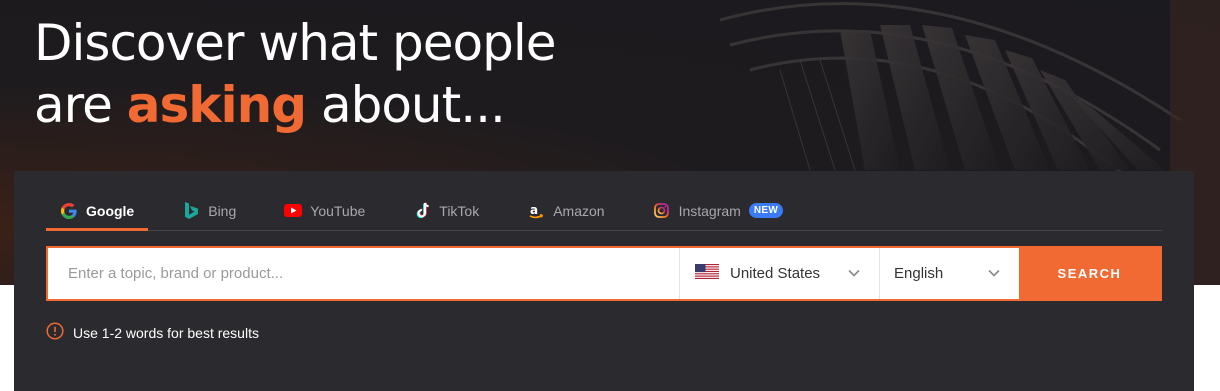  Describe the element at coordinates (69, 211) in the screenshot. I see `google-icon` at that location.